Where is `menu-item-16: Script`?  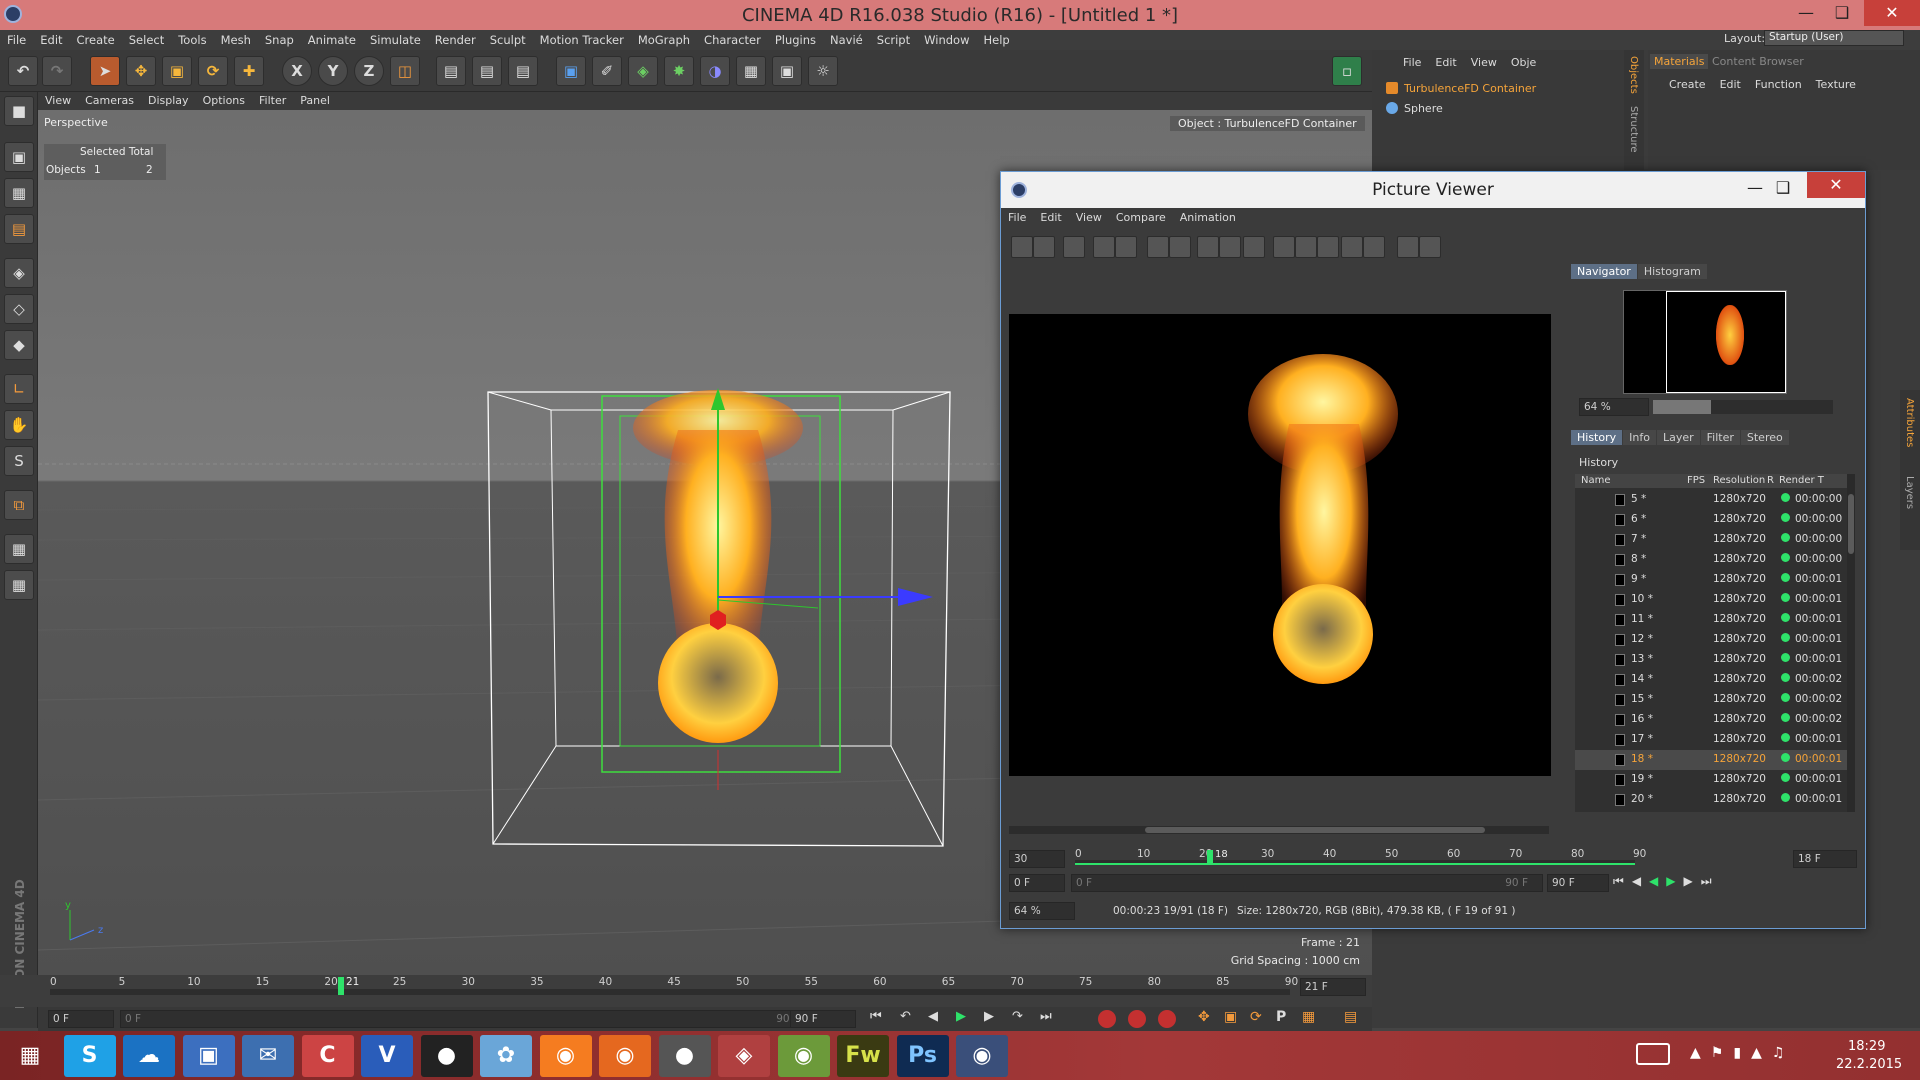
menu-item-16: Script is located at coordinates (893, 40).